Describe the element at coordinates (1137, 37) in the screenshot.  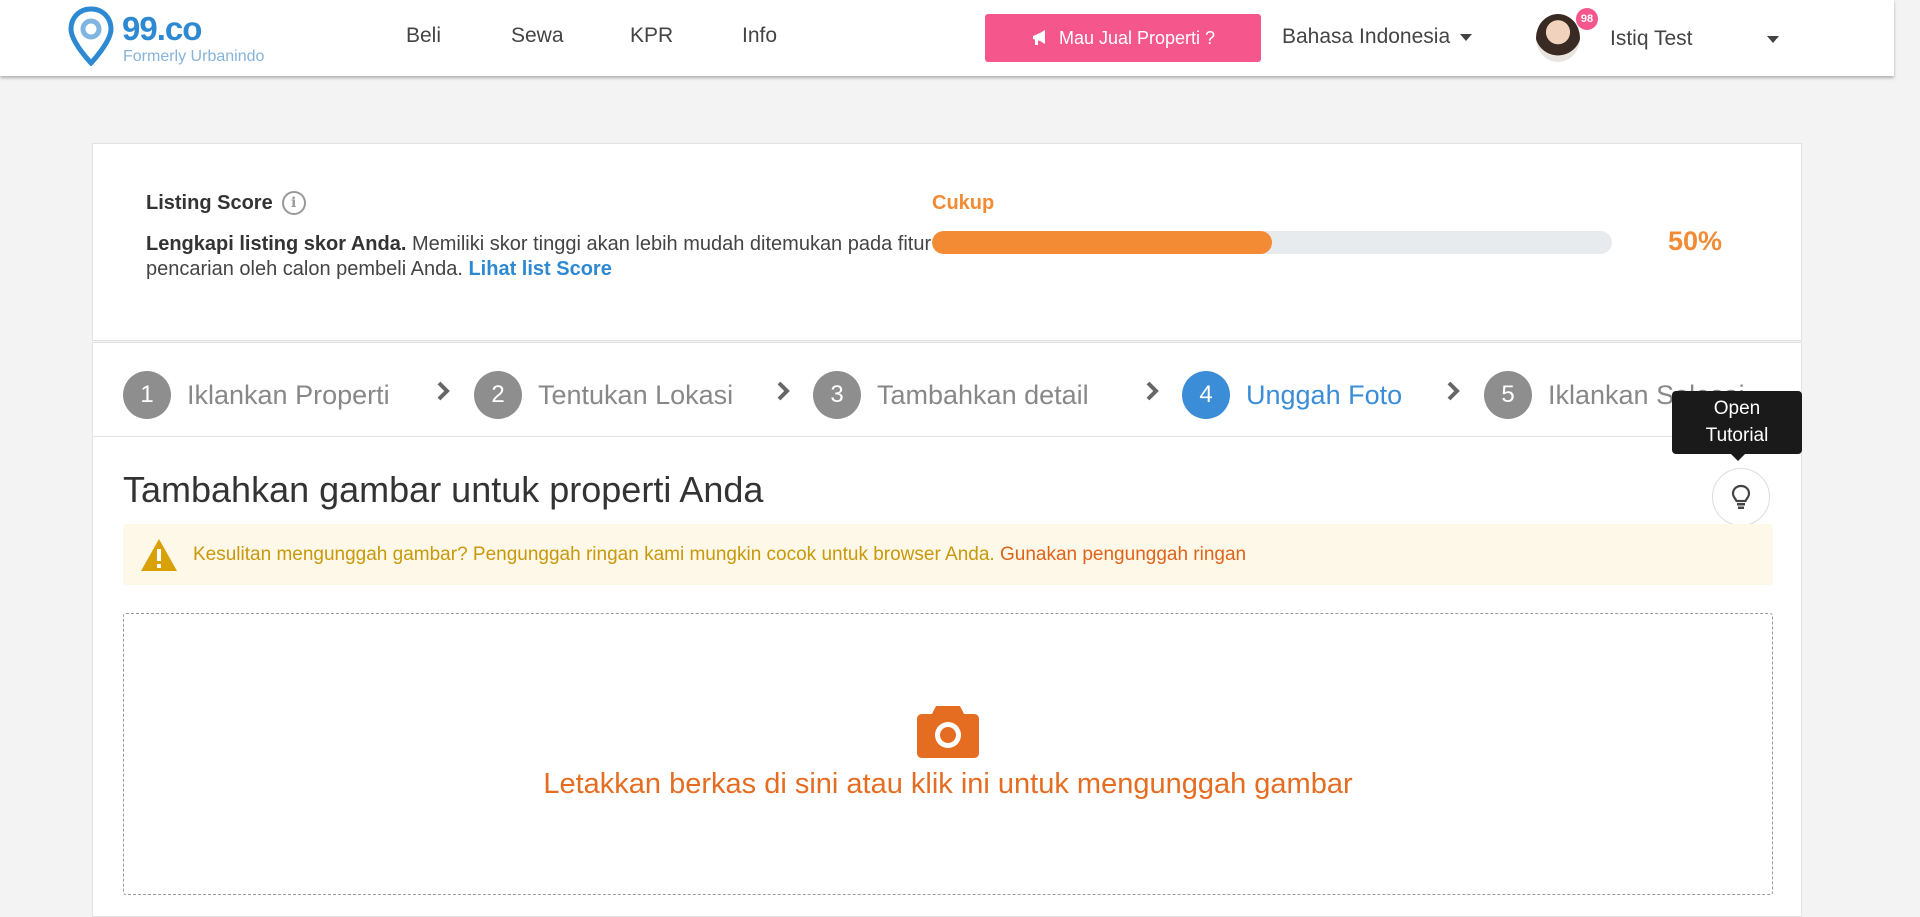
I see `sell-property-label: Mau Jual Properti ?` at that location.